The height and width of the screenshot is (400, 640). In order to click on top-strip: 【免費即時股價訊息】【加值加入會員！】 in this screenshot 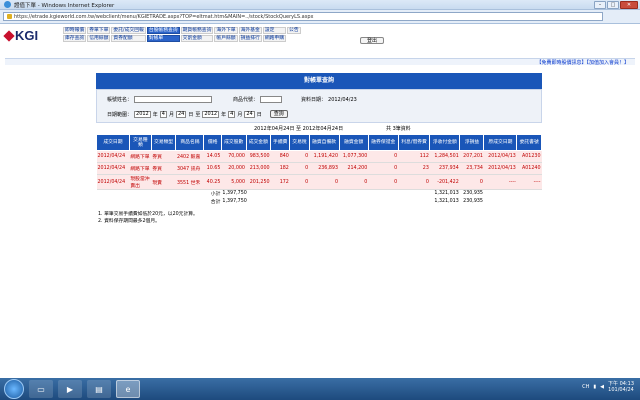, I will do `click(320, 62)`.